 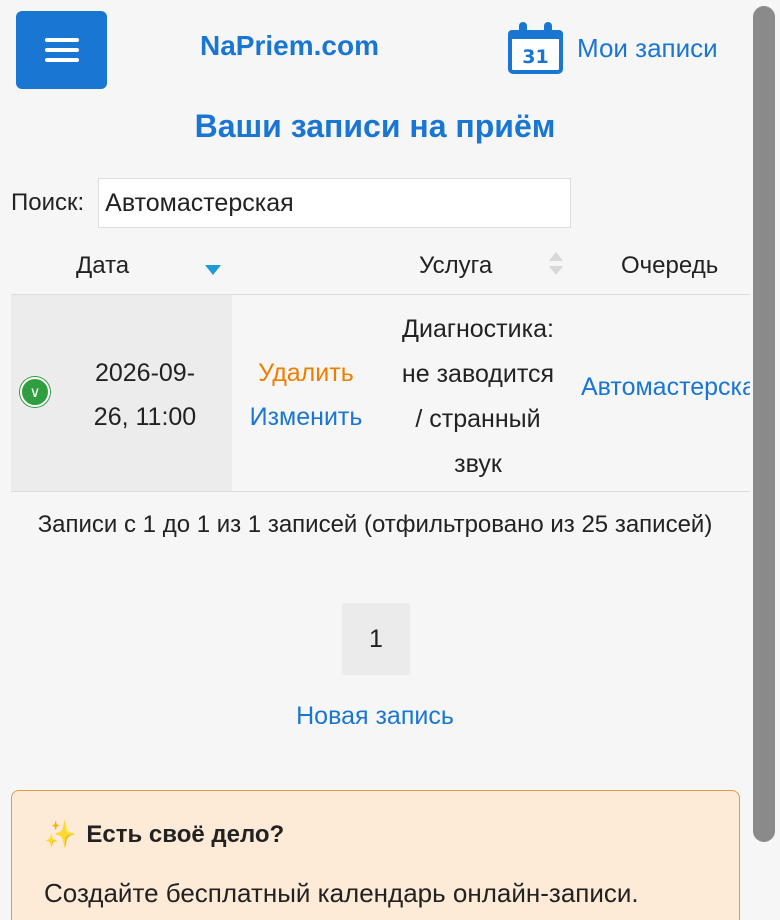 What do you see at coordinates (665, 387) in the screenshot?
I see `queue-link: Автомастерская` at bounding box center [665, 387].